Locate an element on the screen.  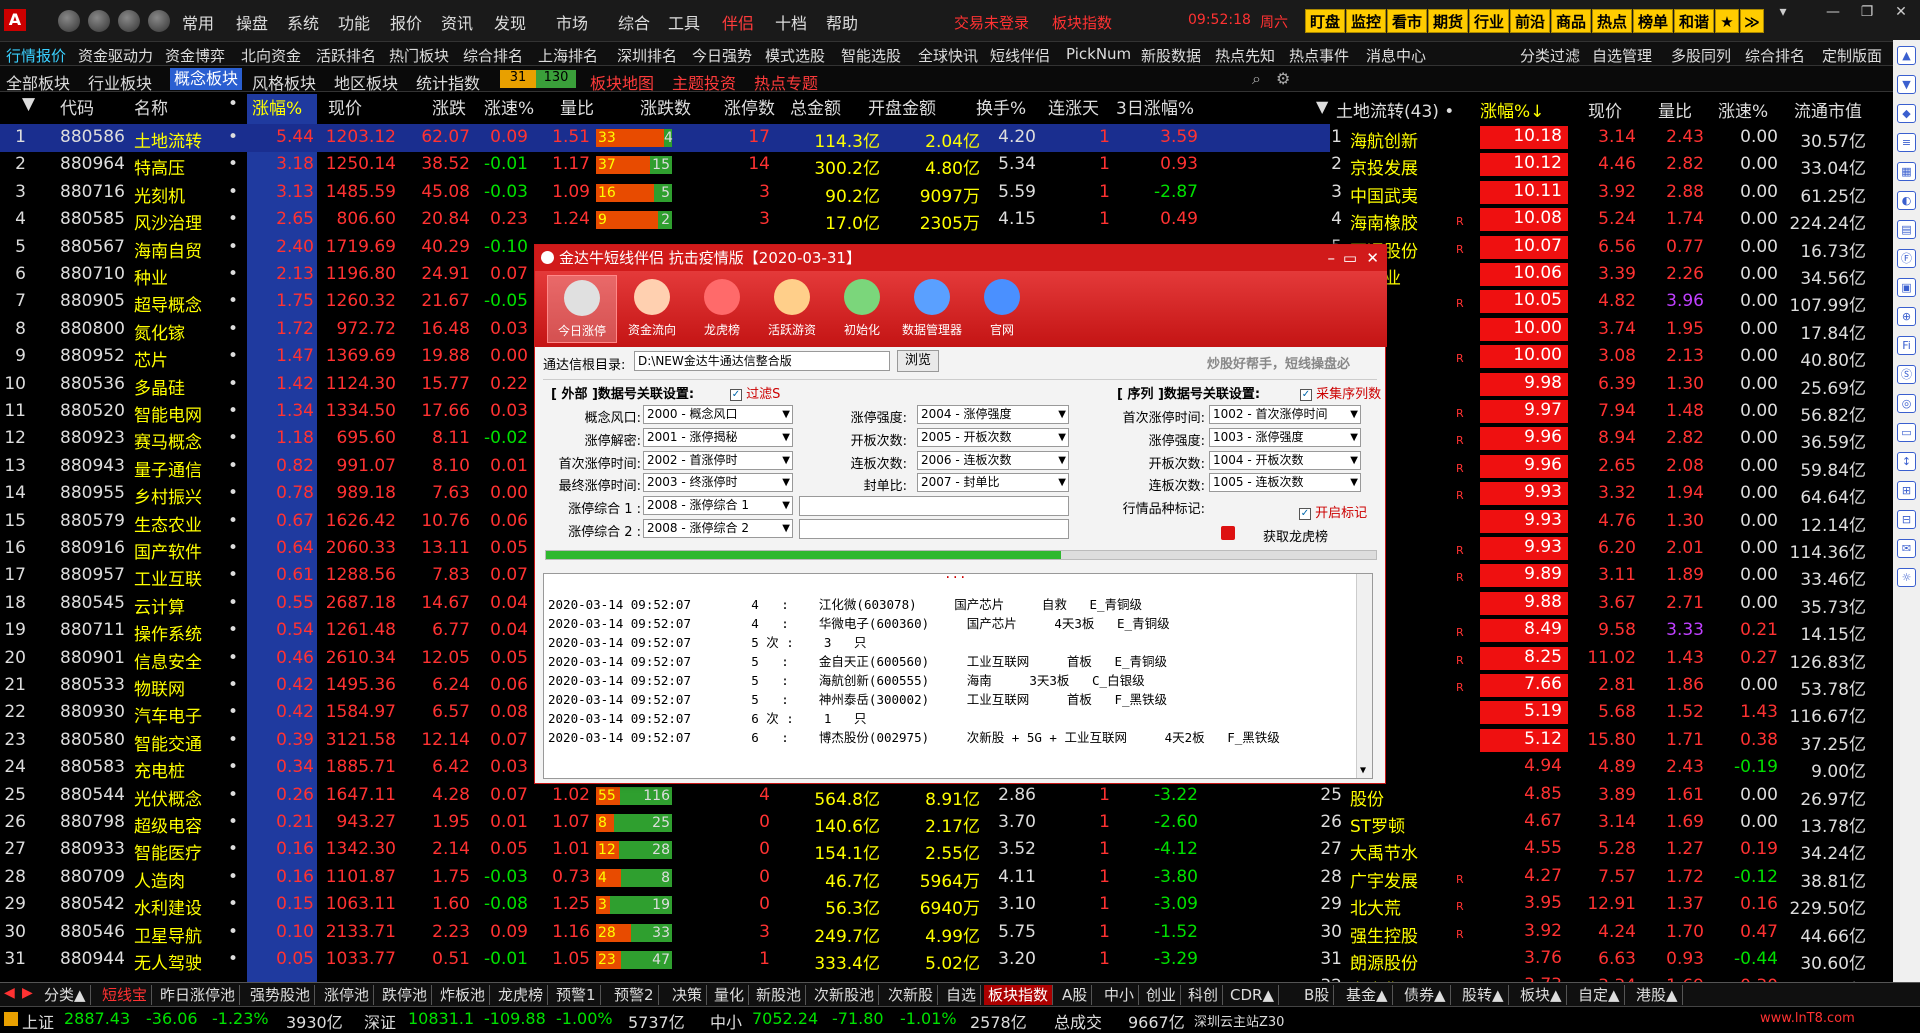
ext-select-4: 2008 - 涨停综合 1 ▼ is located at coordinates (718, 506).